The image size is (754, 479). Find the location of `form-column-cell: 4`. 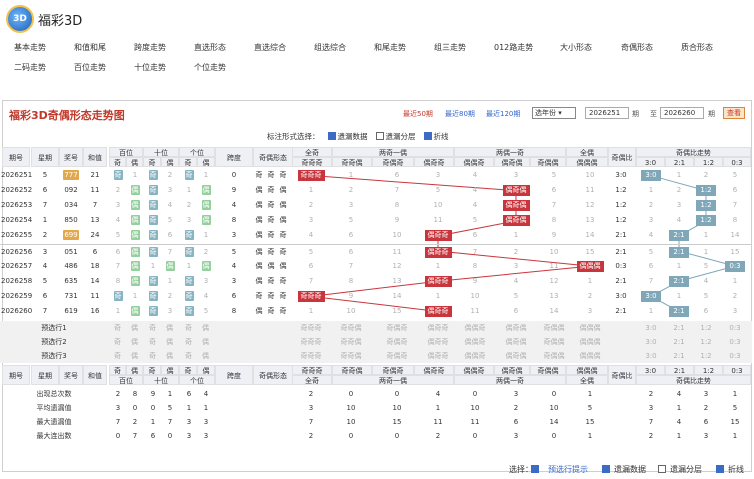

form-column-cell: 4 is located at coordinates (311, 235).